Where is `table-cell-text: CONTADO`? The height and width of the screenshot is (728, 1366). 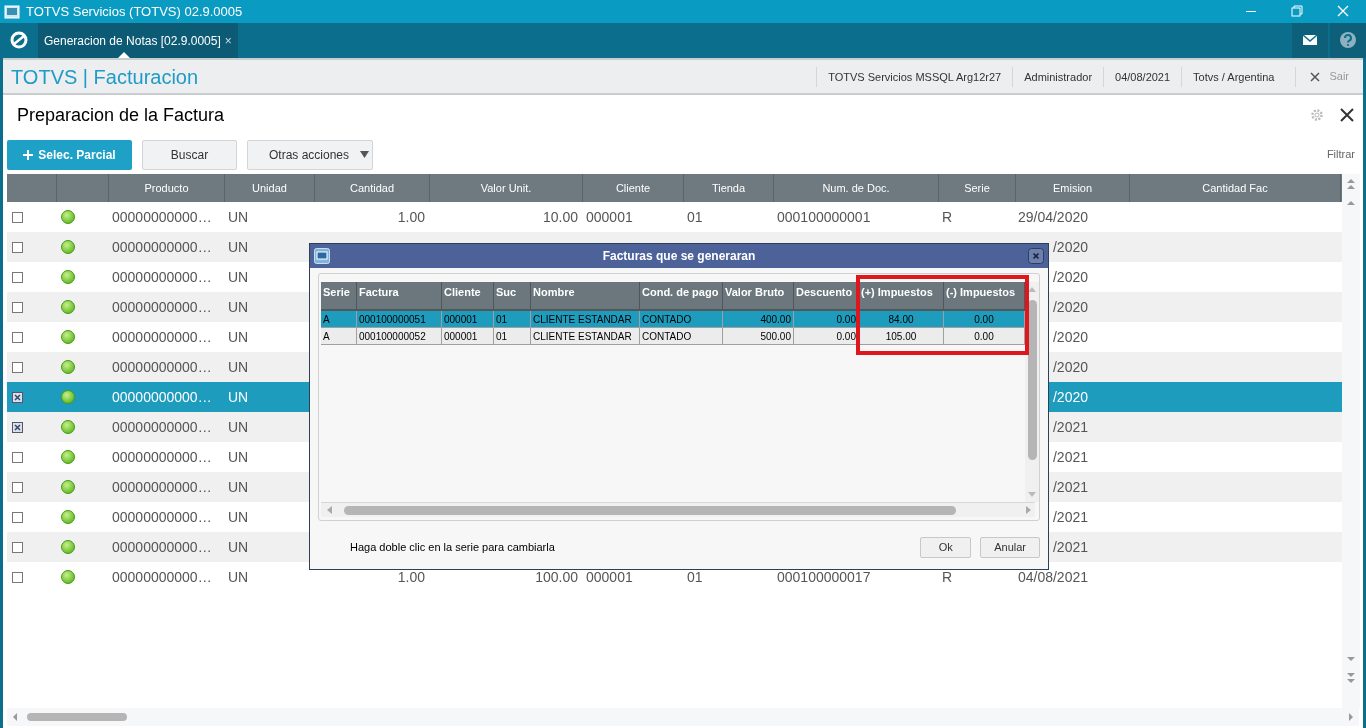
table-cell-text: CONTADO is located at coordinates (667, 336).